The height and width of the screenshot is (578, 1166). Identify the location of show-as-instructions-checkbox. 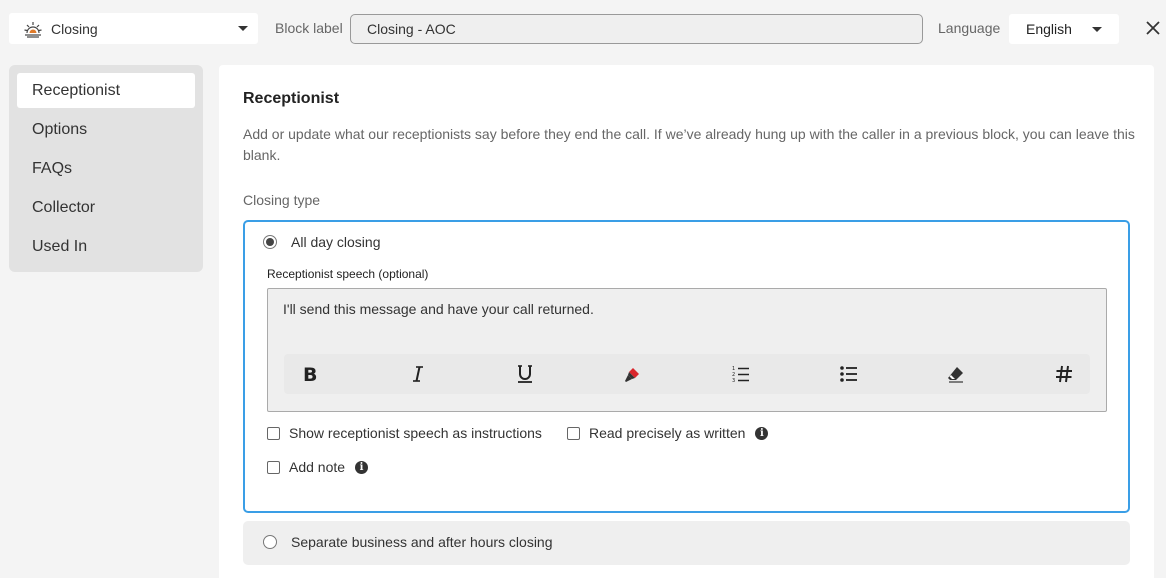
(273, 433).